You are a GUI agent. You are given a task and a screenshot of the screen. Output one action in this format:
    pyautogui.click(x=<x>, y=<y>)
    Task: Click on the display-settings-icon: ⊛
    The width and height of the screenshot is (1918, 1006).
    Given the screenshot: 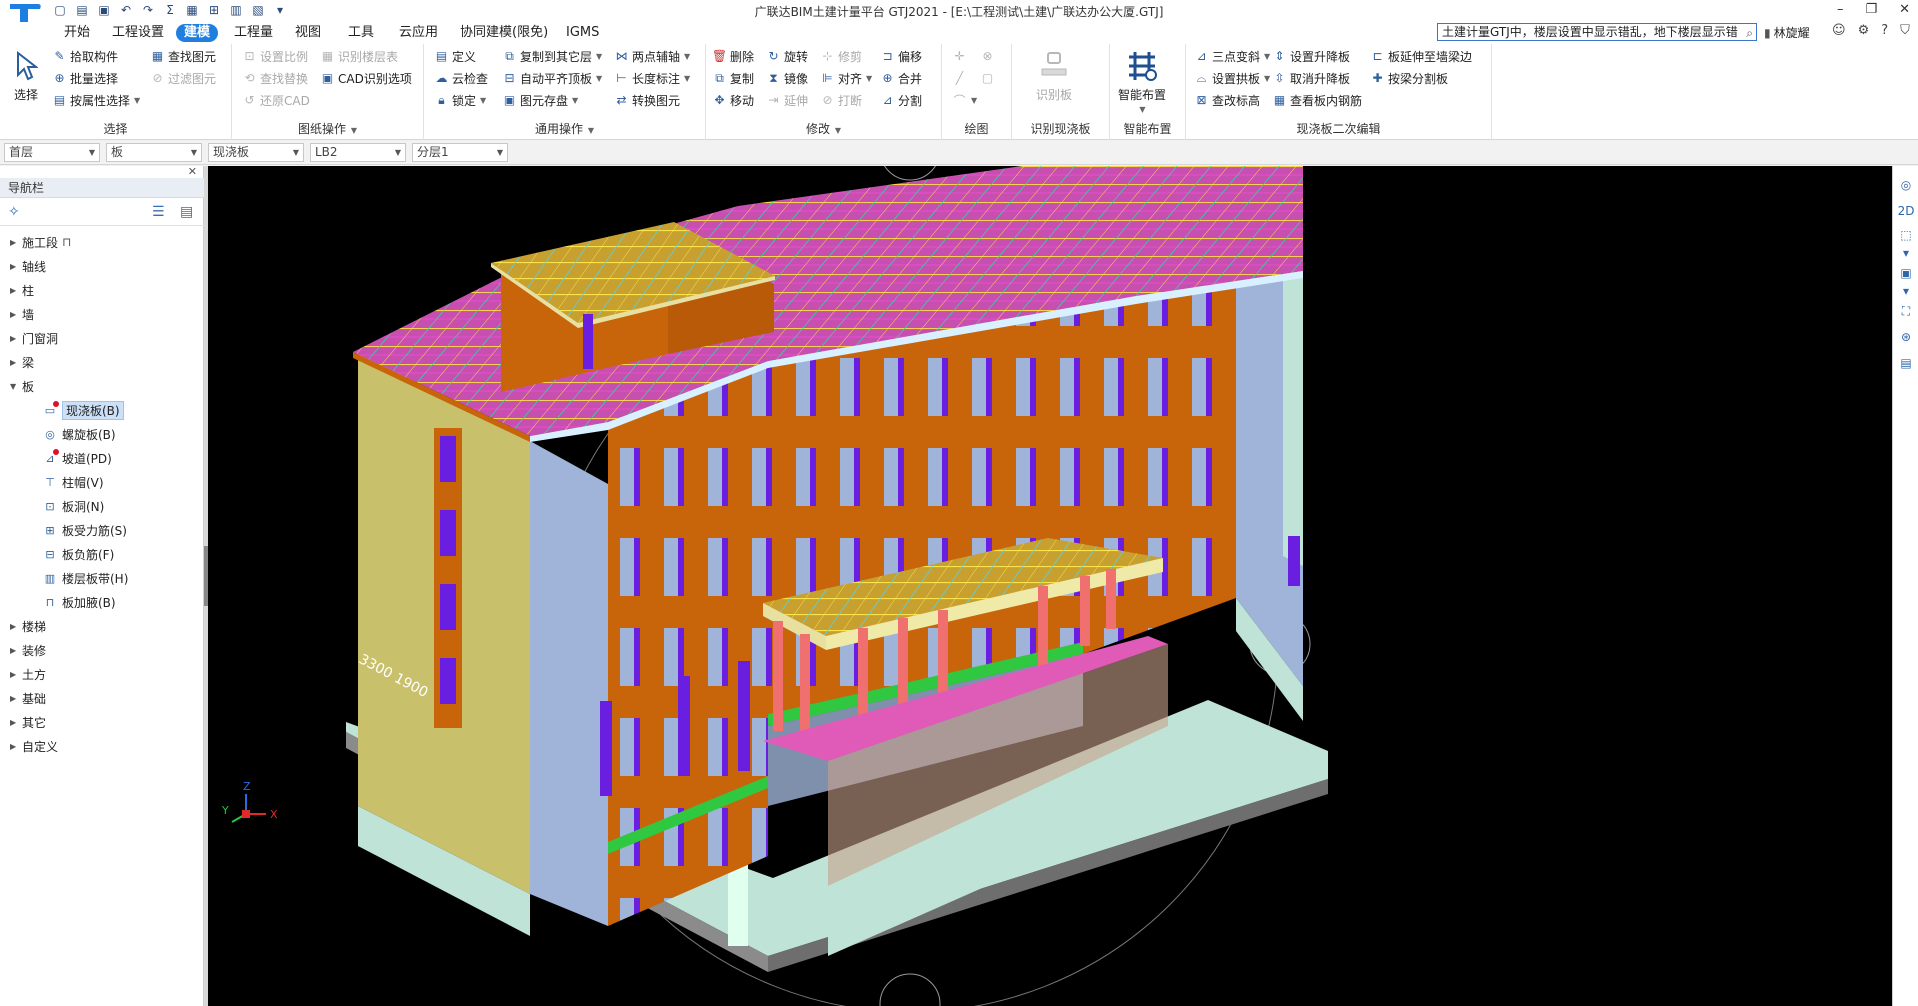 What is the action you would take?
    pyautogui.click(x=1906, y=337)
    